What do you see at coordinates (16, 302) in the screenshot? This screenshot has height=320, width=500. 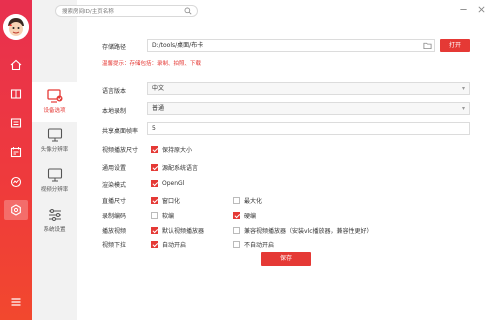 I see `menu-icon` at bounding box center [16, 302].